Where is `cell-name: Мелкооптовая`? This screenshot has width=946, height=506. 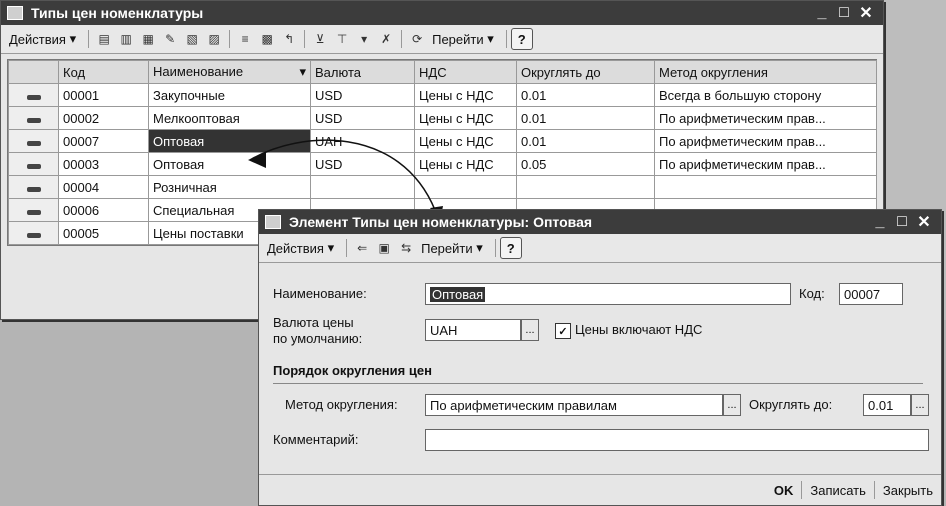
cell-name: Мелкооптовая is located at coordinates (229, 118).